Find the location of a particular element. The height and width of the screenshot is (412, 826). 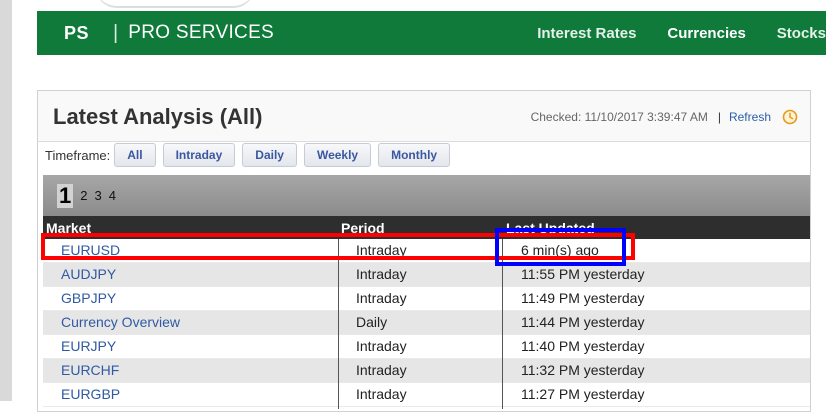

page-link-2: 2 is located at coordinates (83, 195).